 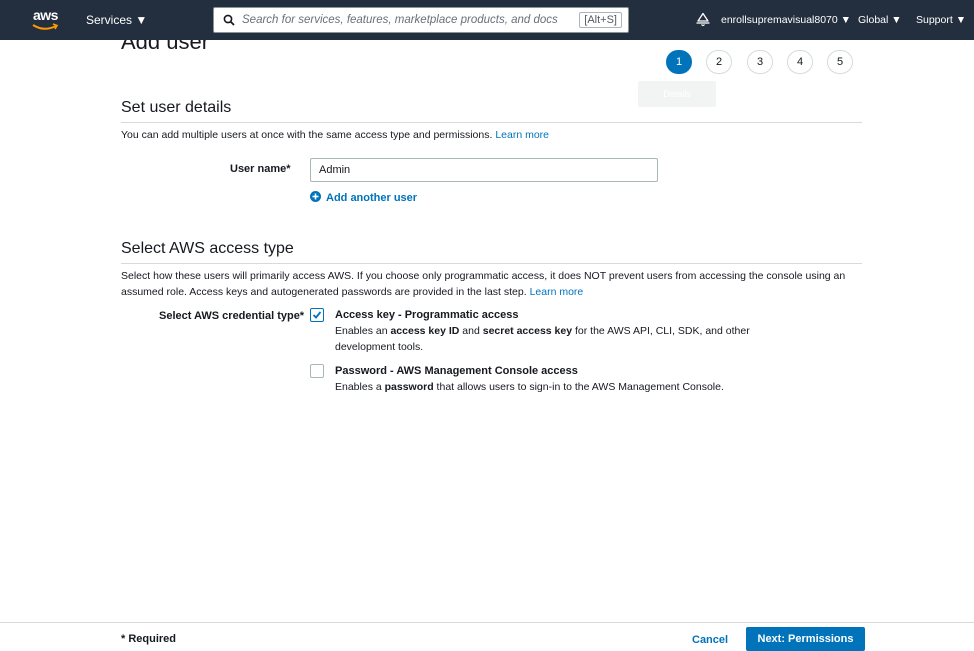 What do you see at coordinates (315, 196) in the screenshot?
I see `plus-circle-icon` at bounding box center [315, 196].